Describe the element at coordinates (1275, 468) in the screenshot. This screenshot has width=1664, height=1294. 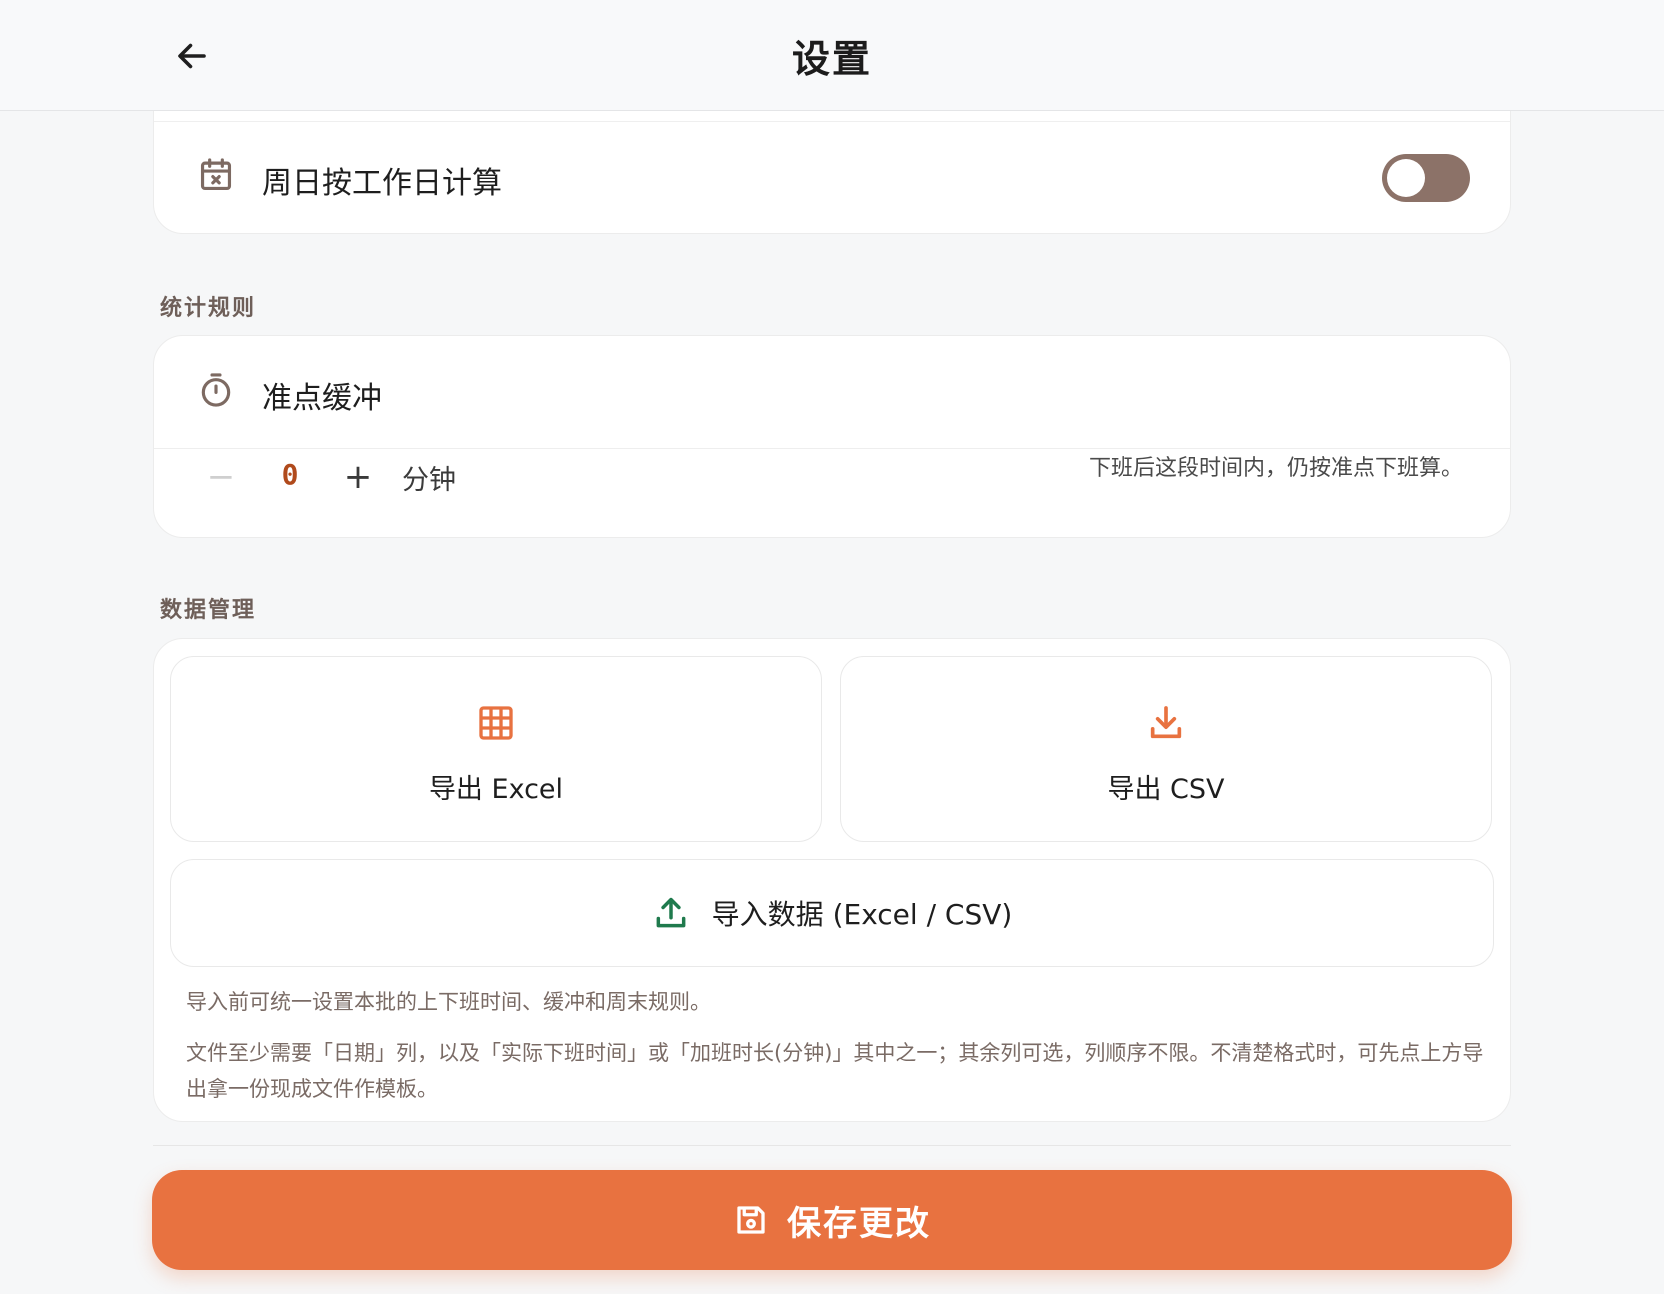
I see `buffer-hint-text: 下班后这段时间内，仍按准点下班算。` at that location.